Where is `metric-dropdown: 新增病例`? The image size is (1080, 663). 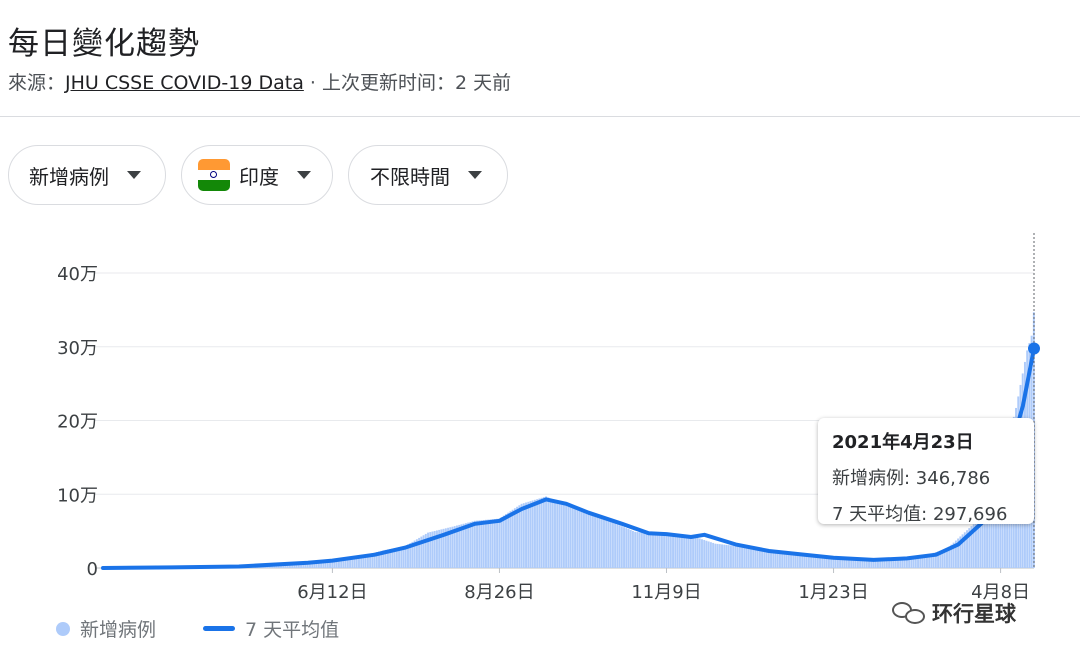
metric-dropdown: 新增病例 is located at coordinates (87, 175).